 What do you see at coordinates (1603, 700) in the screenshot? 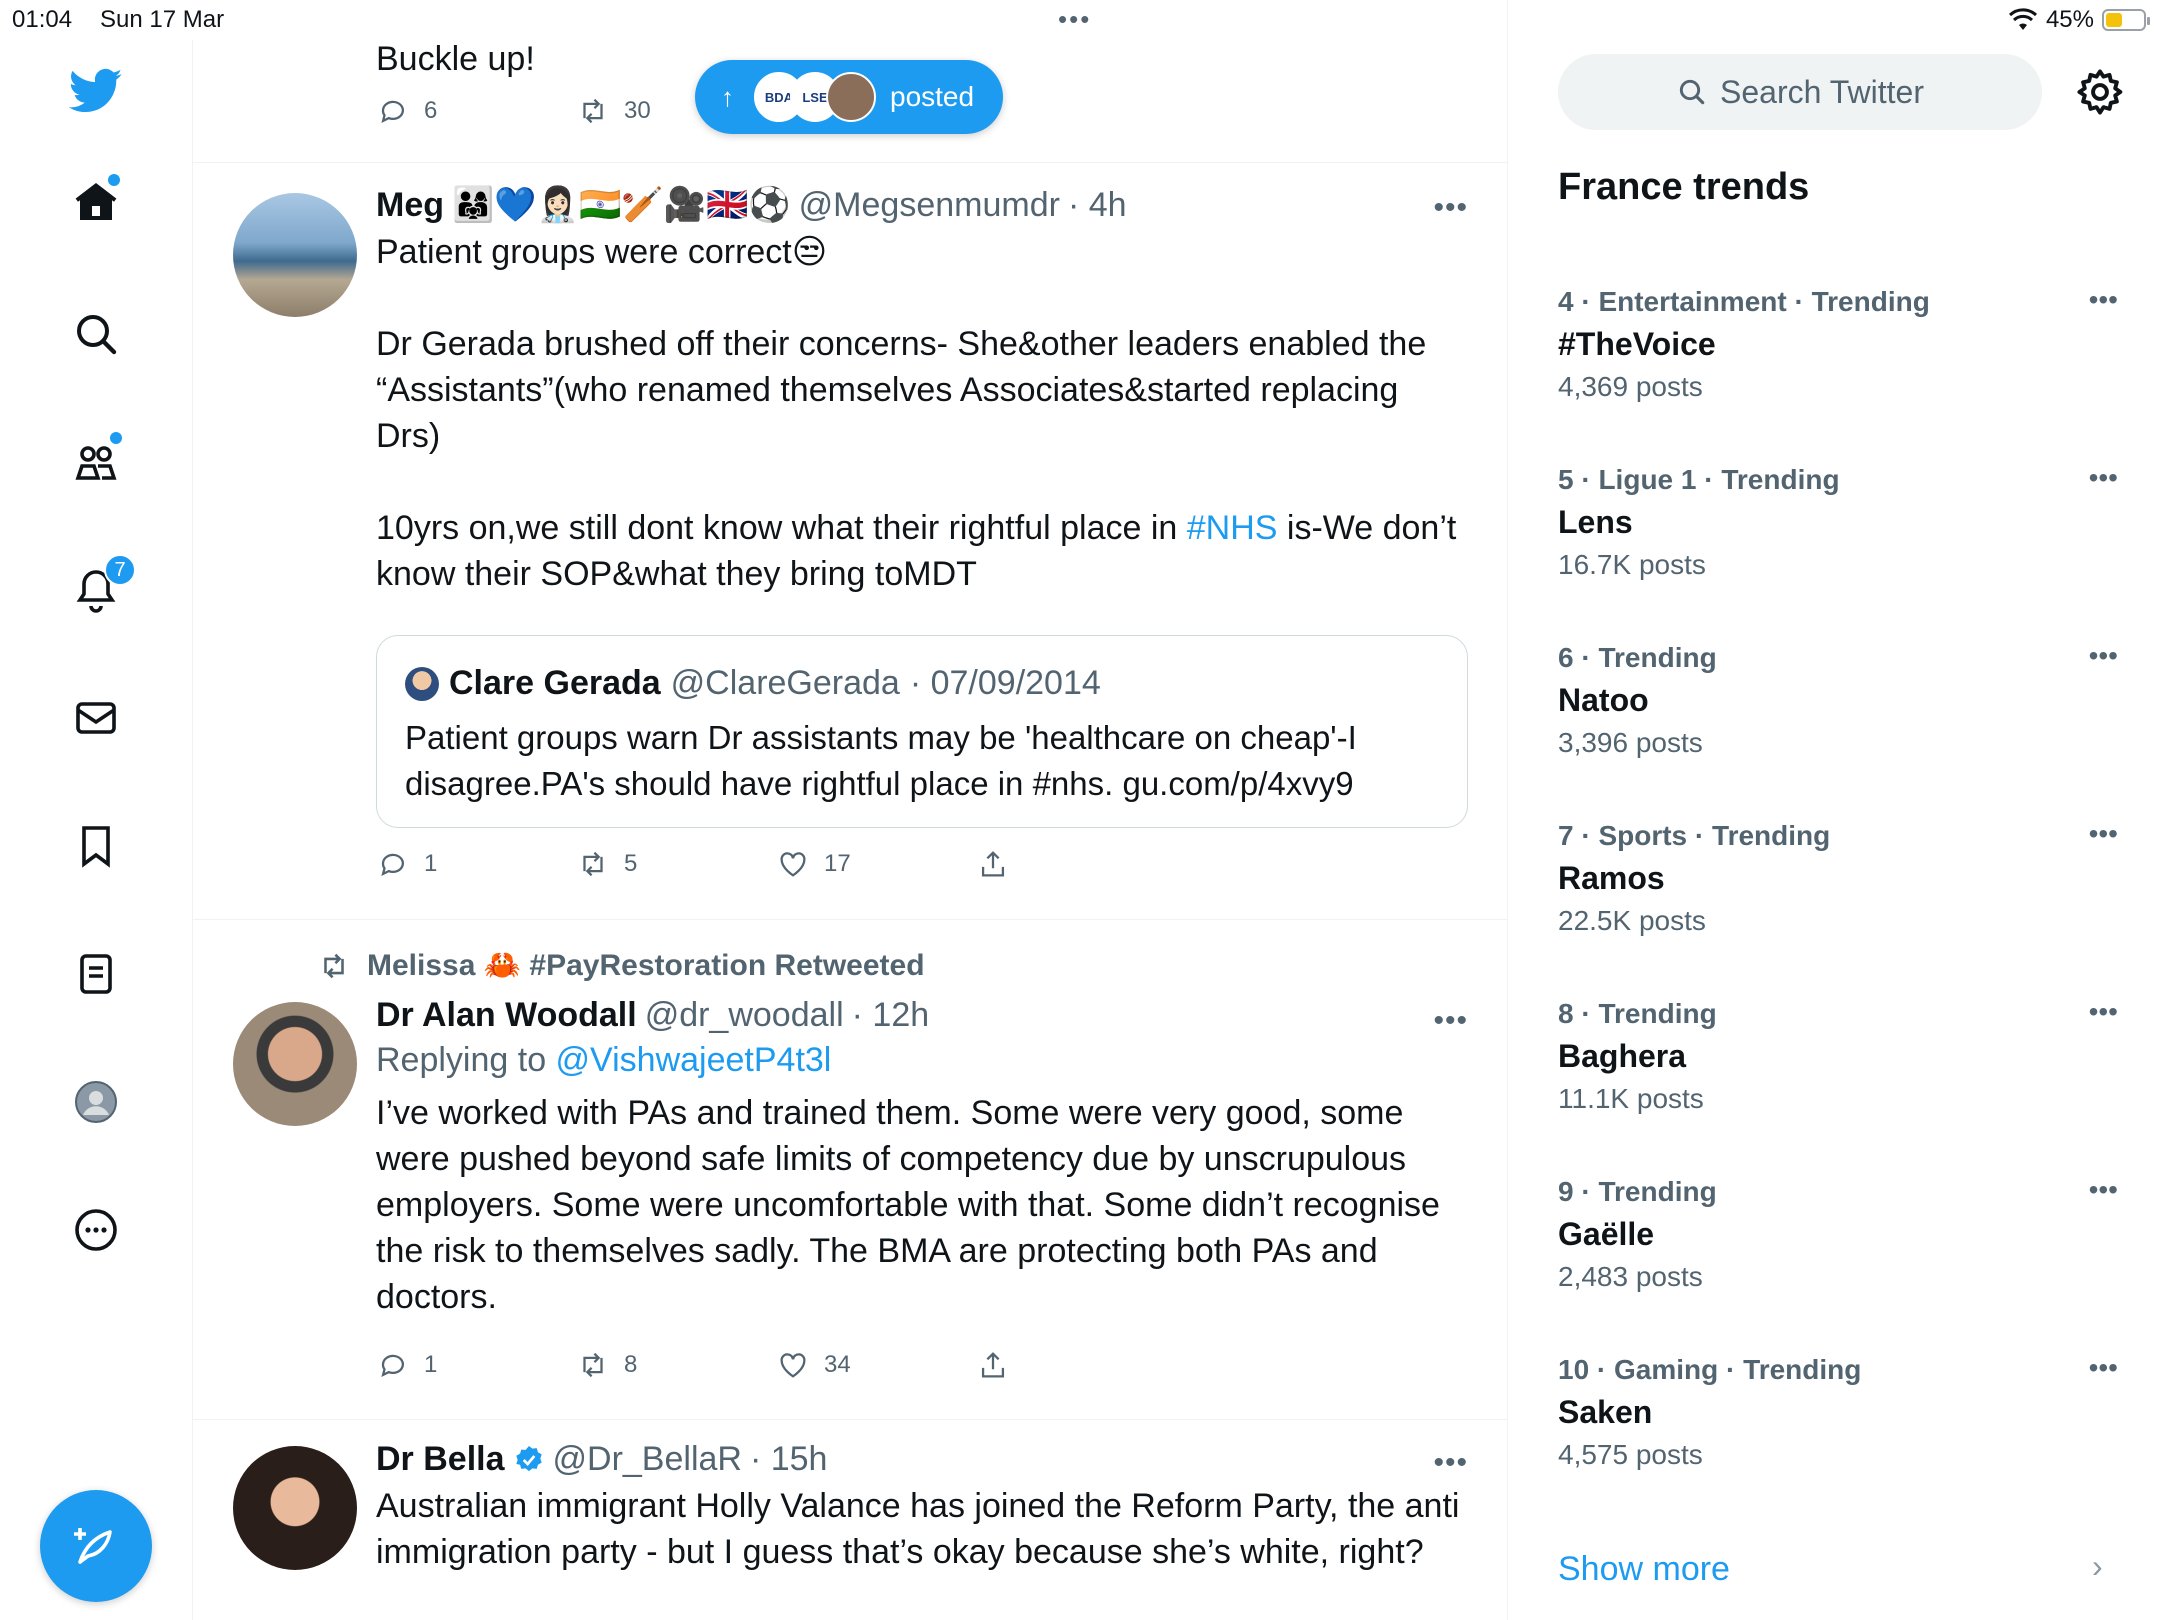
I see `trend-name: Natoo` at bounding box center [1603, 700].